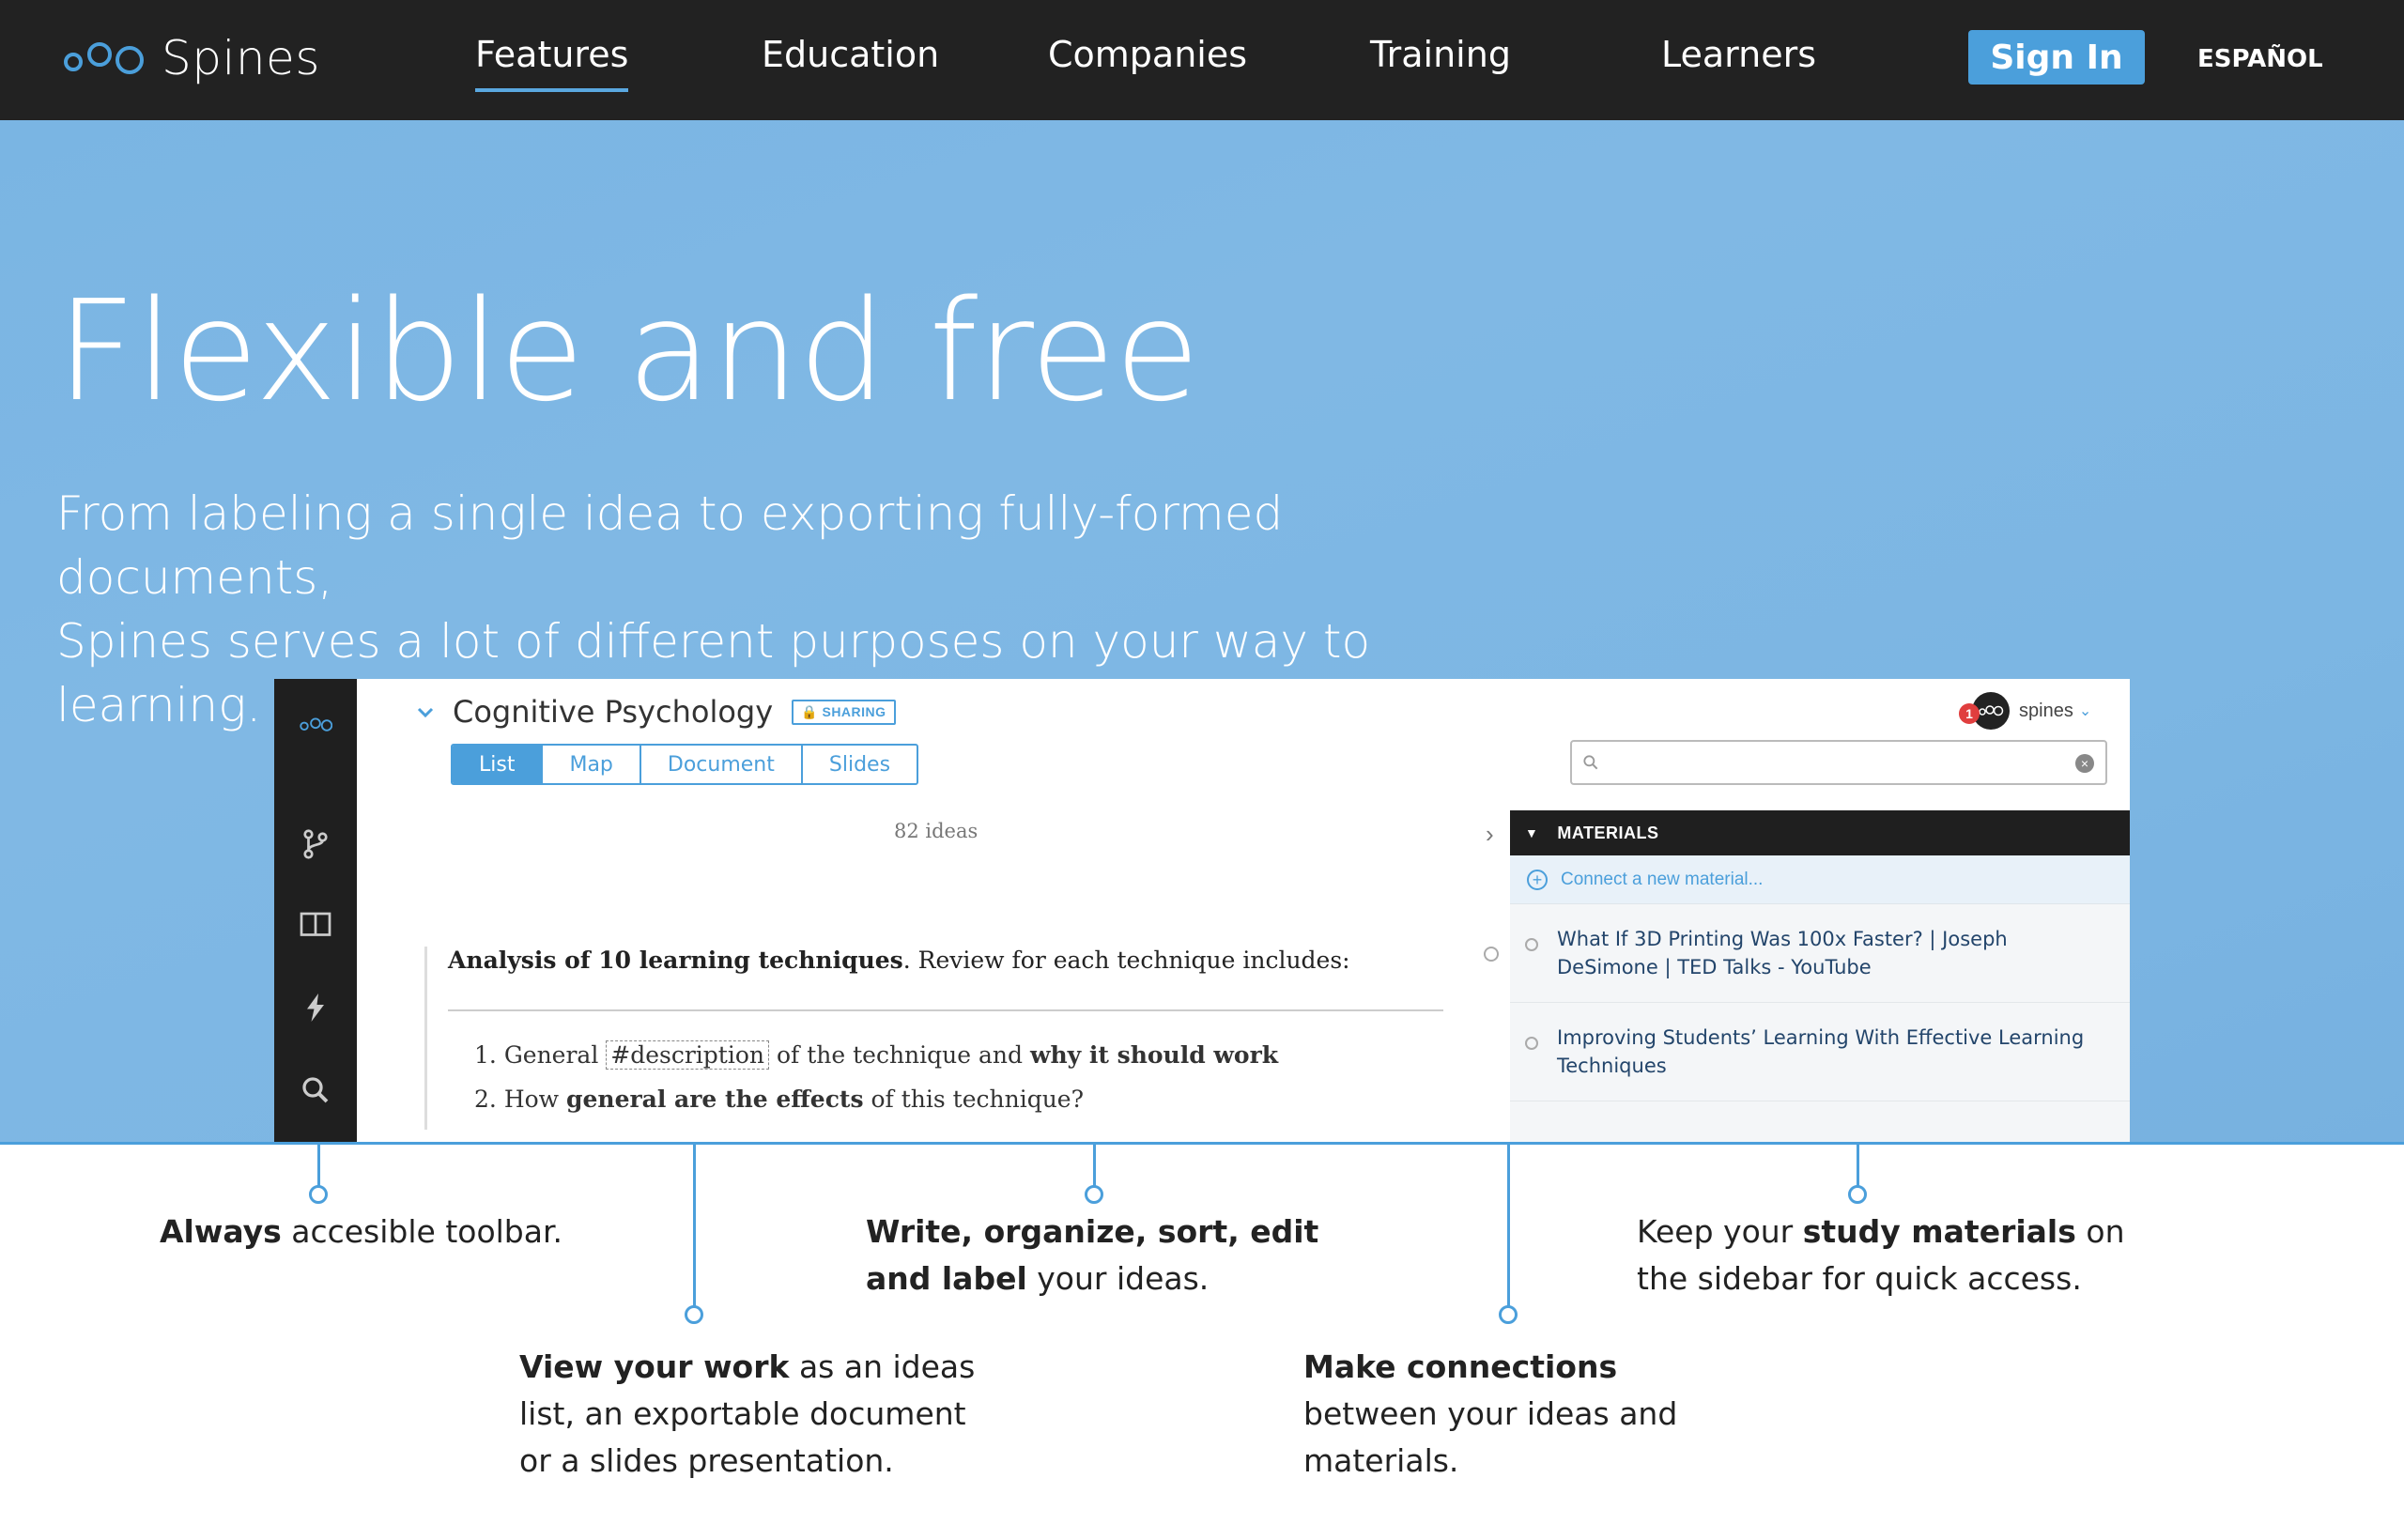  I want to click on list-text: of this technique?, so click(974, 1099).